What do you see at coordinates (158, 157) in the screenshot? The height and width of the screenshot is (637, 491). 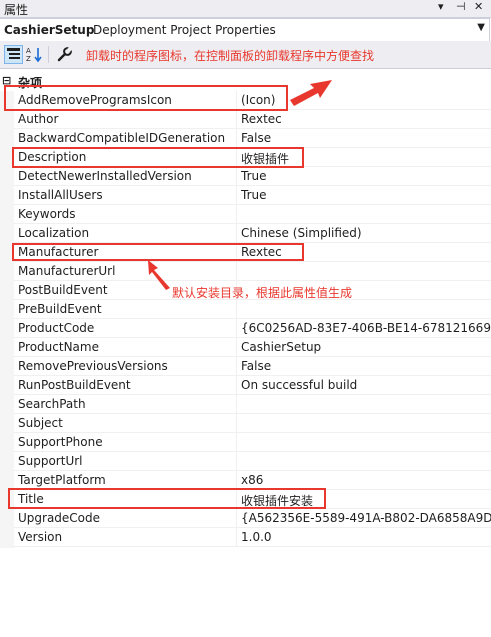 I see `highlight-box-description` at bounding box center [158, 157].